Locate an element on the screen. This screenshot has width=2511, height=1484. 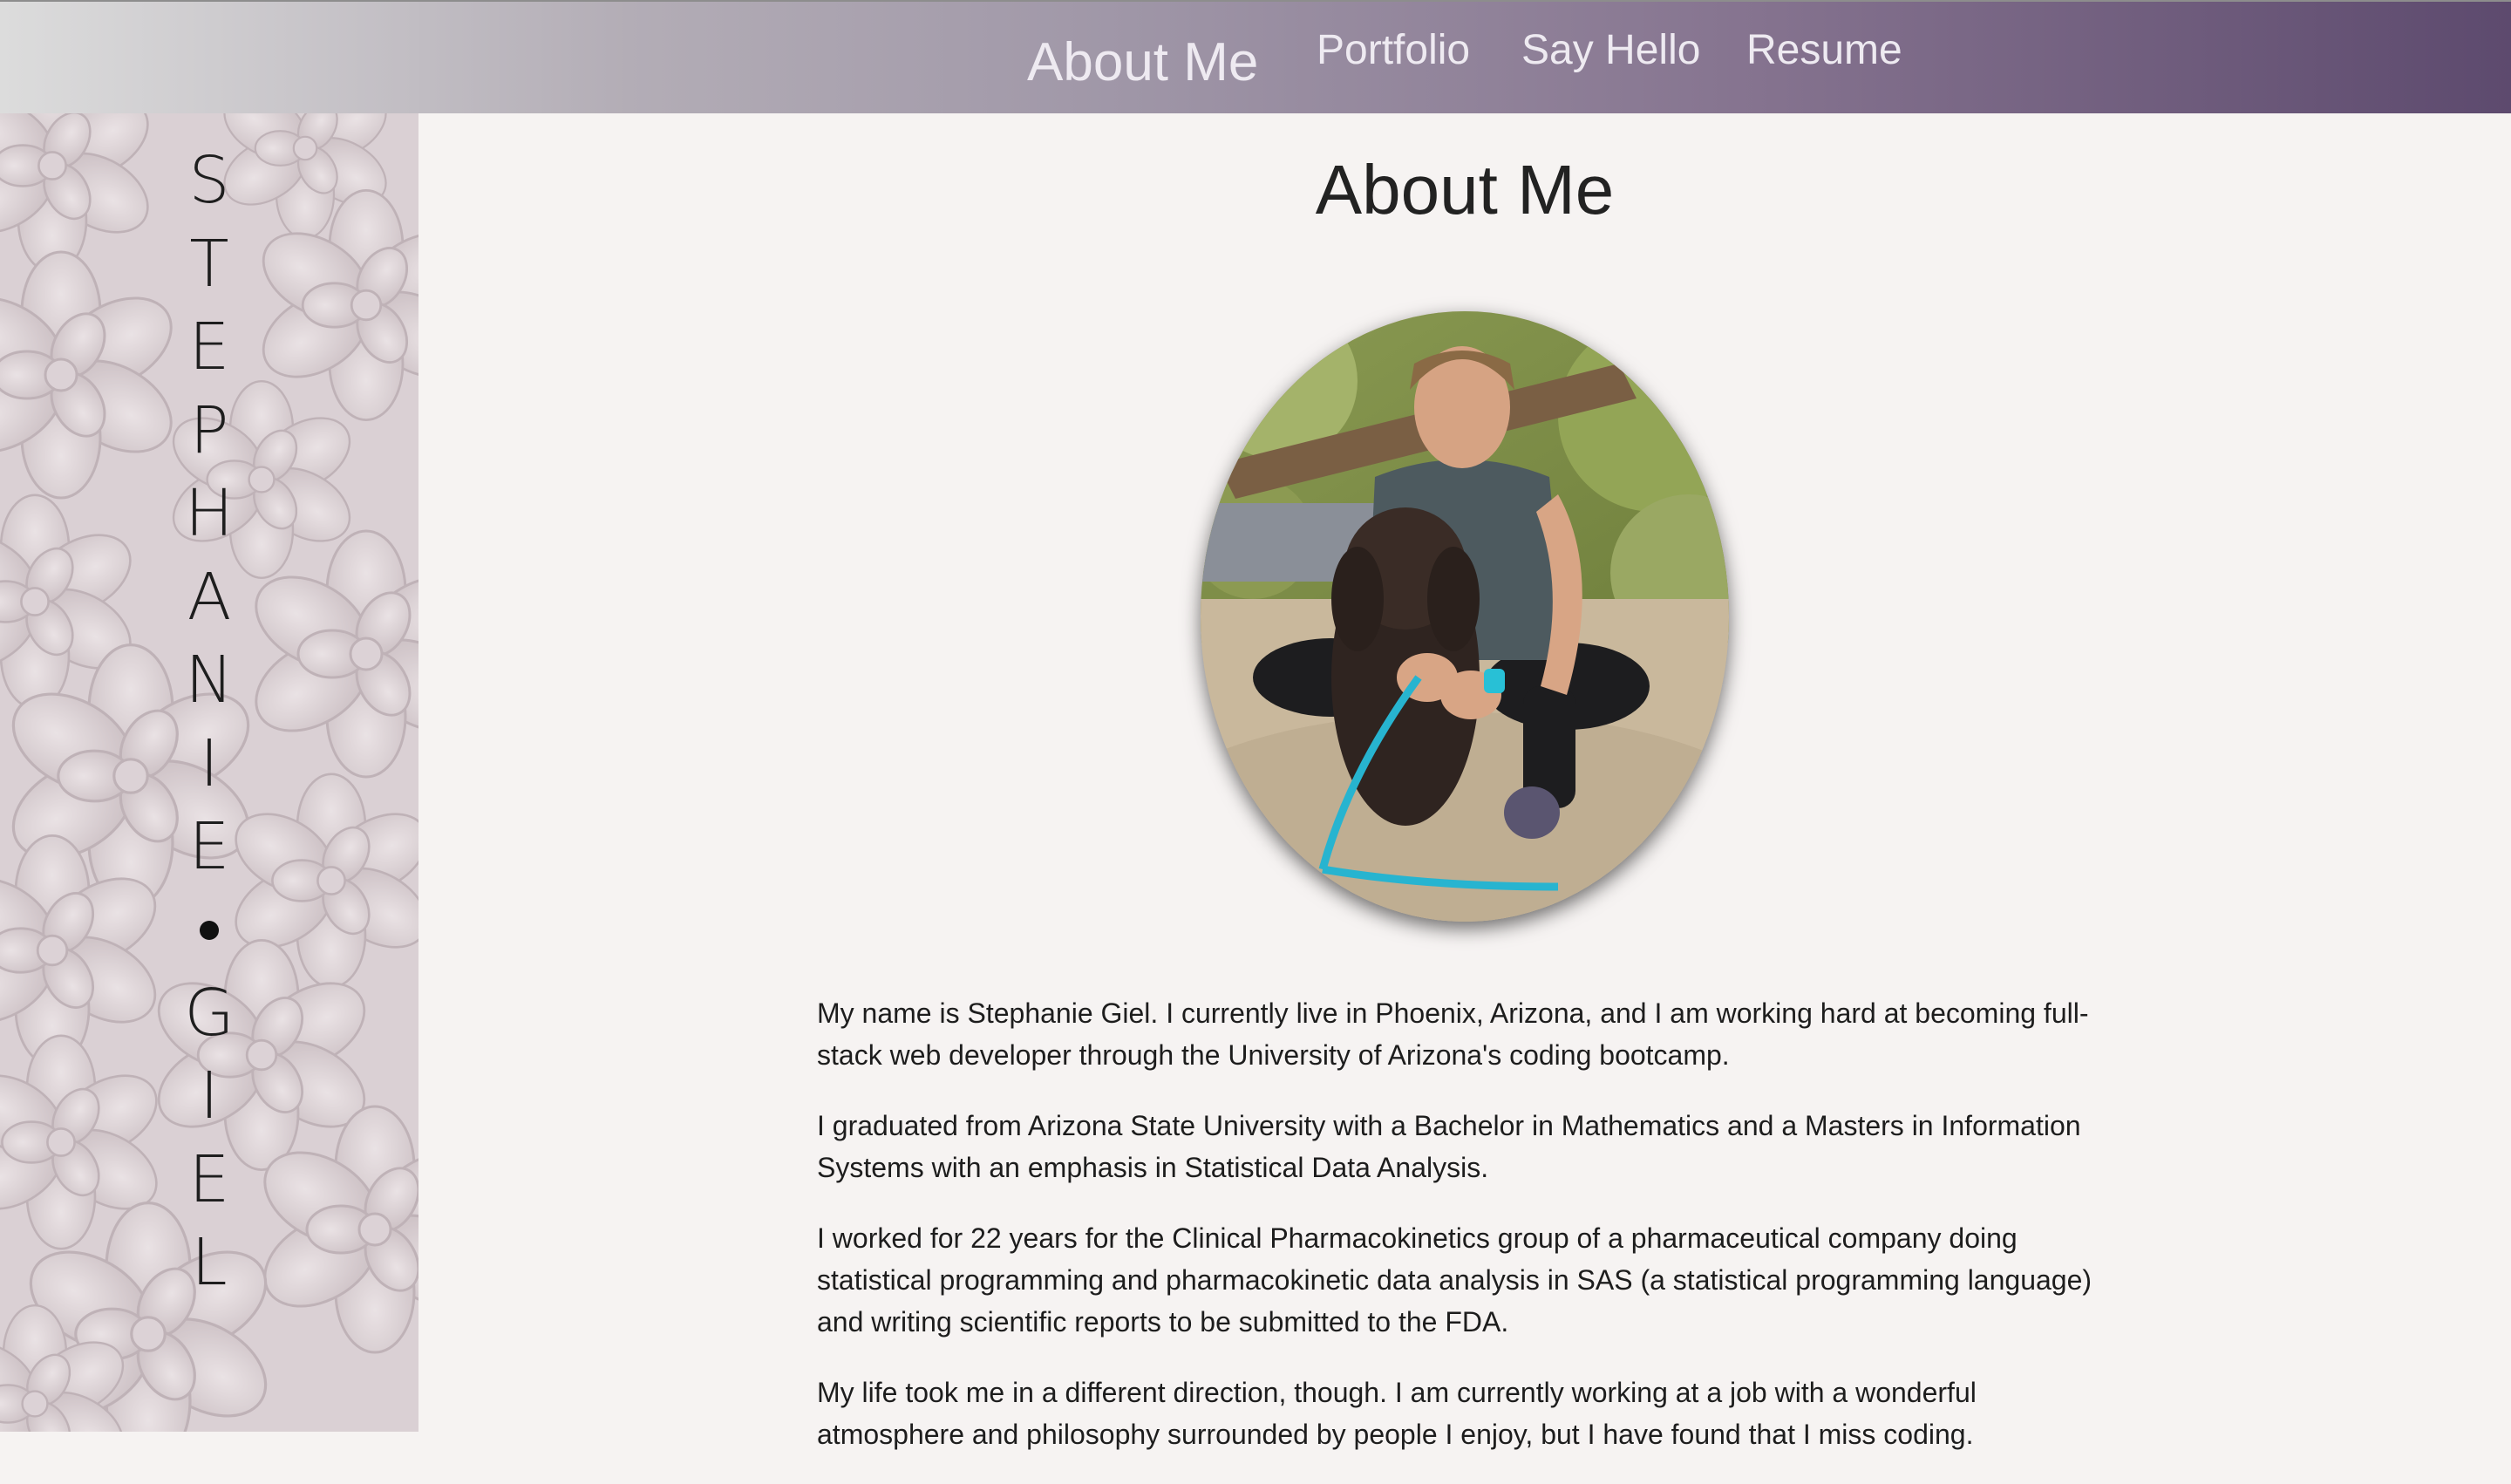
name-dot-separator is located at coordinates (209, 930).